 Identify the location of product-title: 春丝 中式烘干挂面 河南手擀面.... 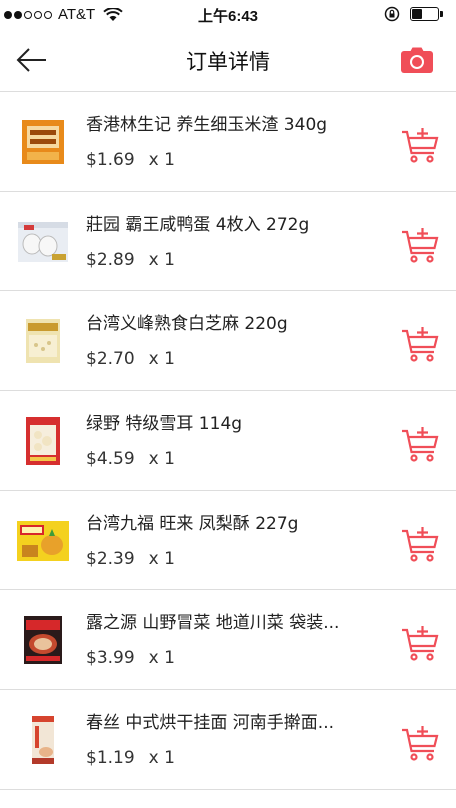
(210, 723).